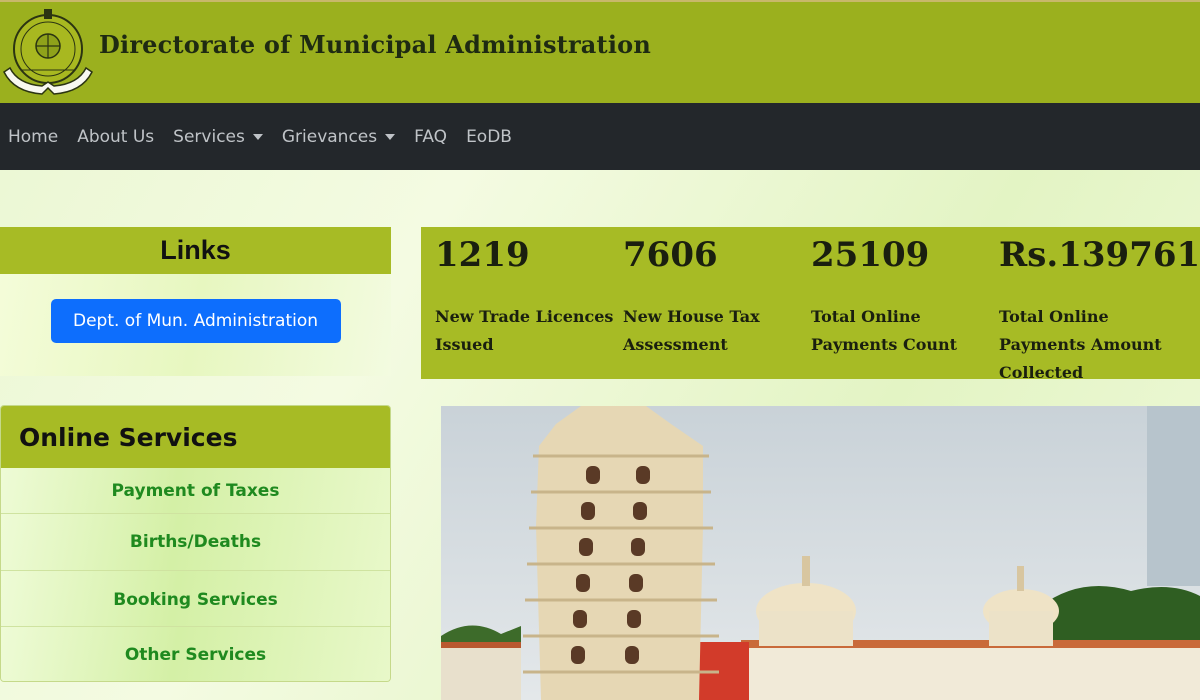  I want to click on nav-eodb: EoDB, so click(489, 137).